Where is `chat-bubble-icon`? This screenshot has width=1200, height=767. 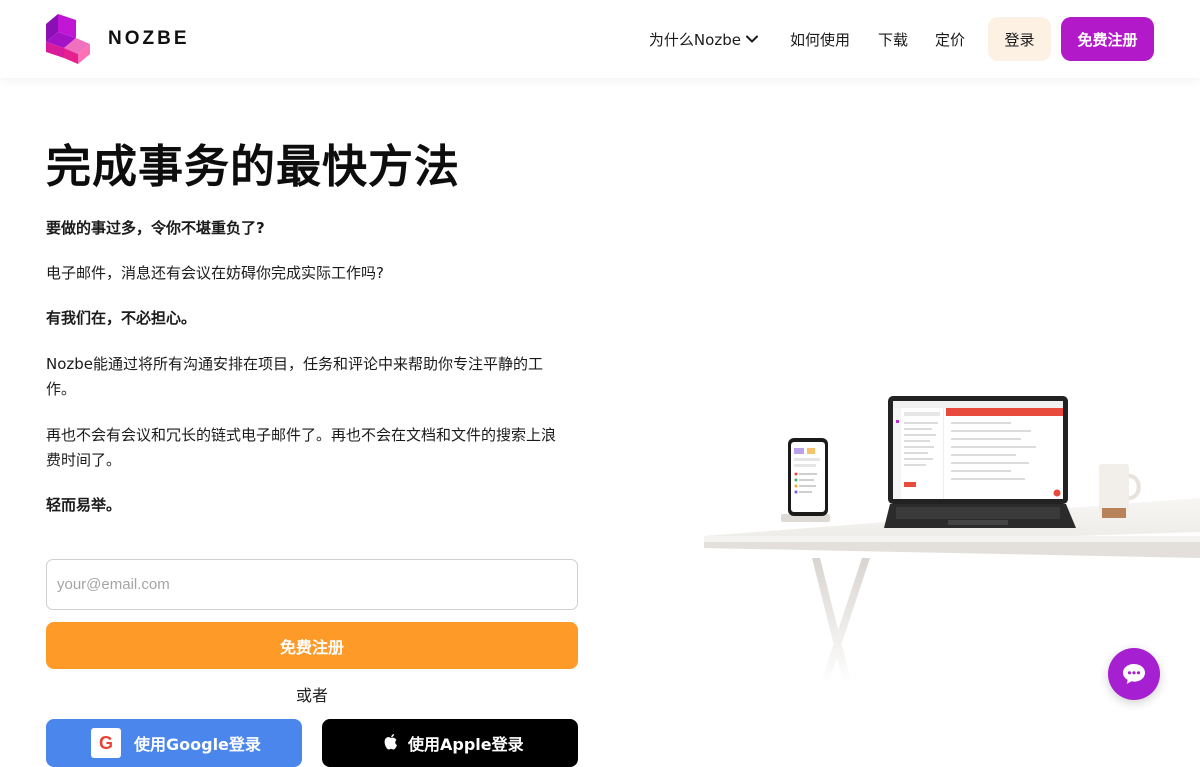
chat-bubble-icon is located at coordinates (1134, 674).